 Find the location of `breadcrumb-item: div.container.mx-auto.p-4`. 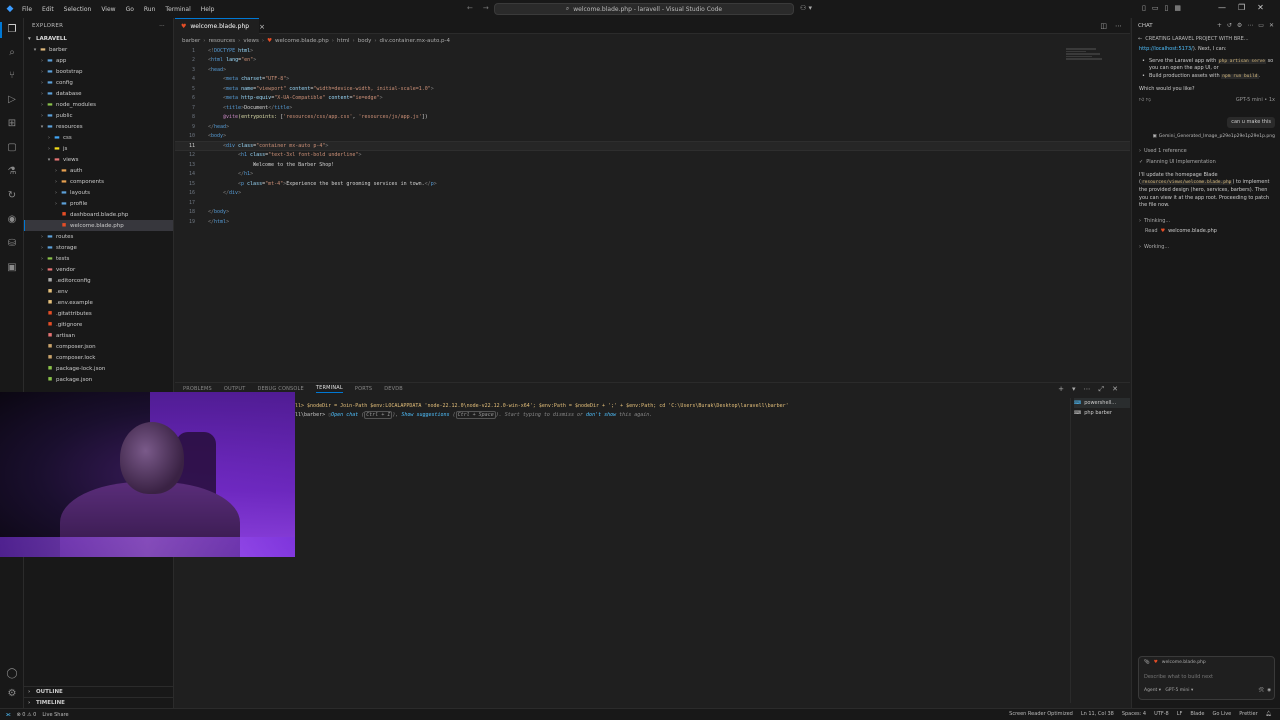

breadcrumb-item: div.container.mx-auto.p-4 is located at coordinates (415, 41).